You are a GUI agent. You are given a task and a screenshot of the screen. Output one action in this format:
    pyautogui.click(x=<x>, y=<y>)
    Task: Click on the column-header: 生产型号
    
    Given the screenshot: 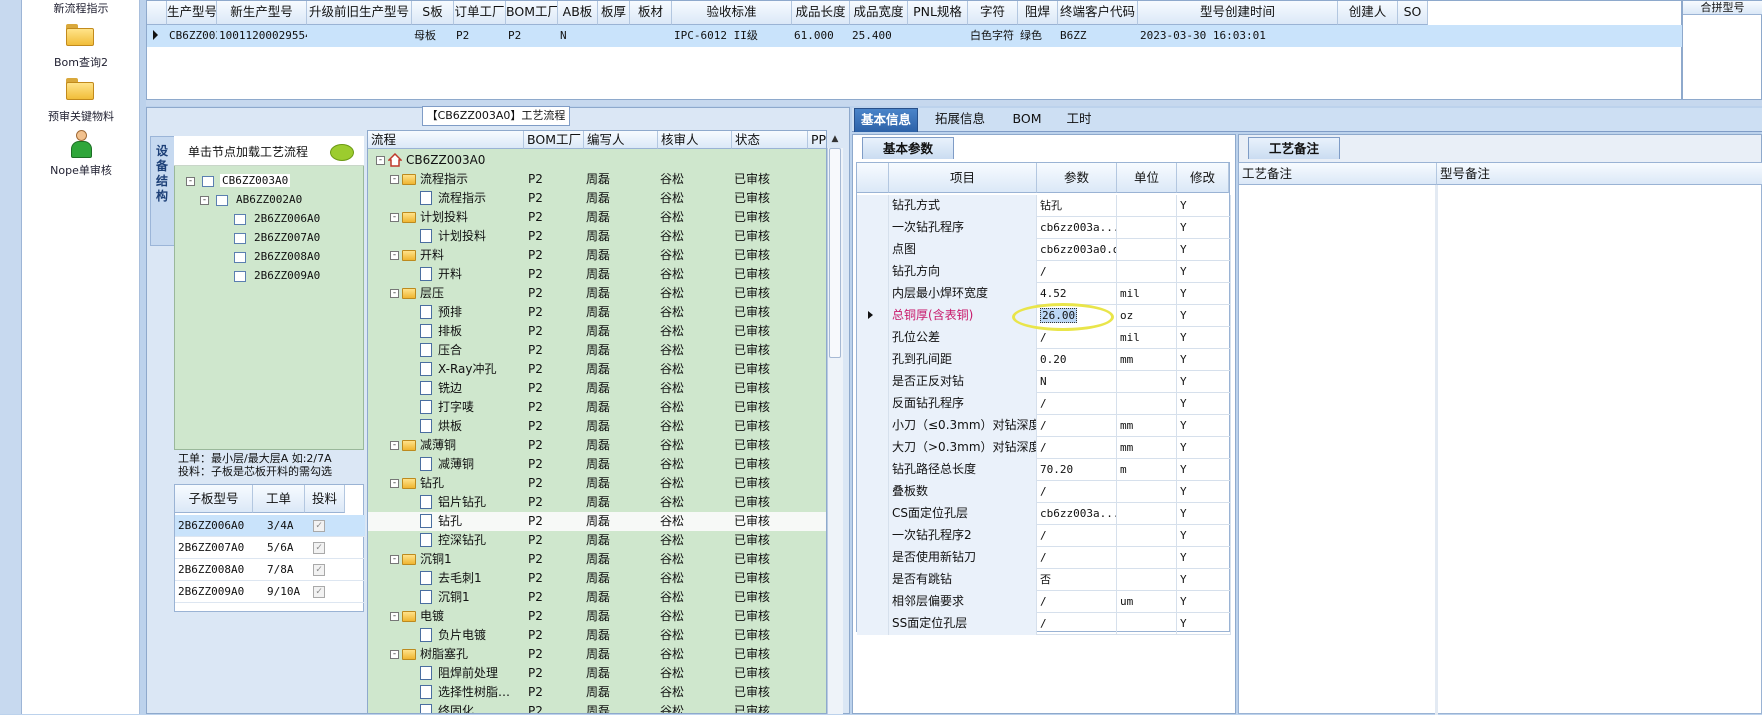 What is the action you would take?
    pyautogui.click(x=192, y=13)
    